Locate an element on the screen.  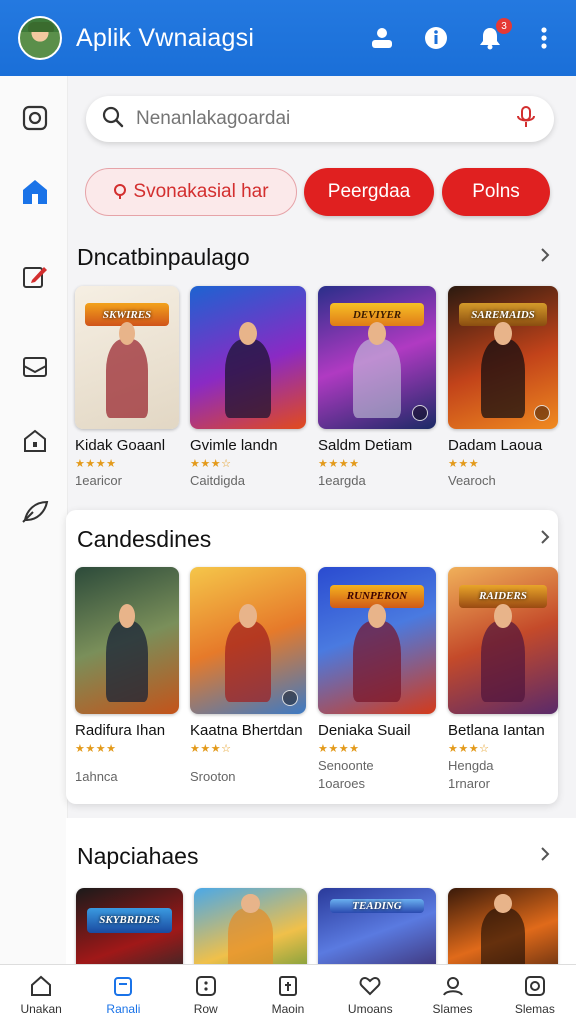
user-avatar is located at coordinates (40, 38).